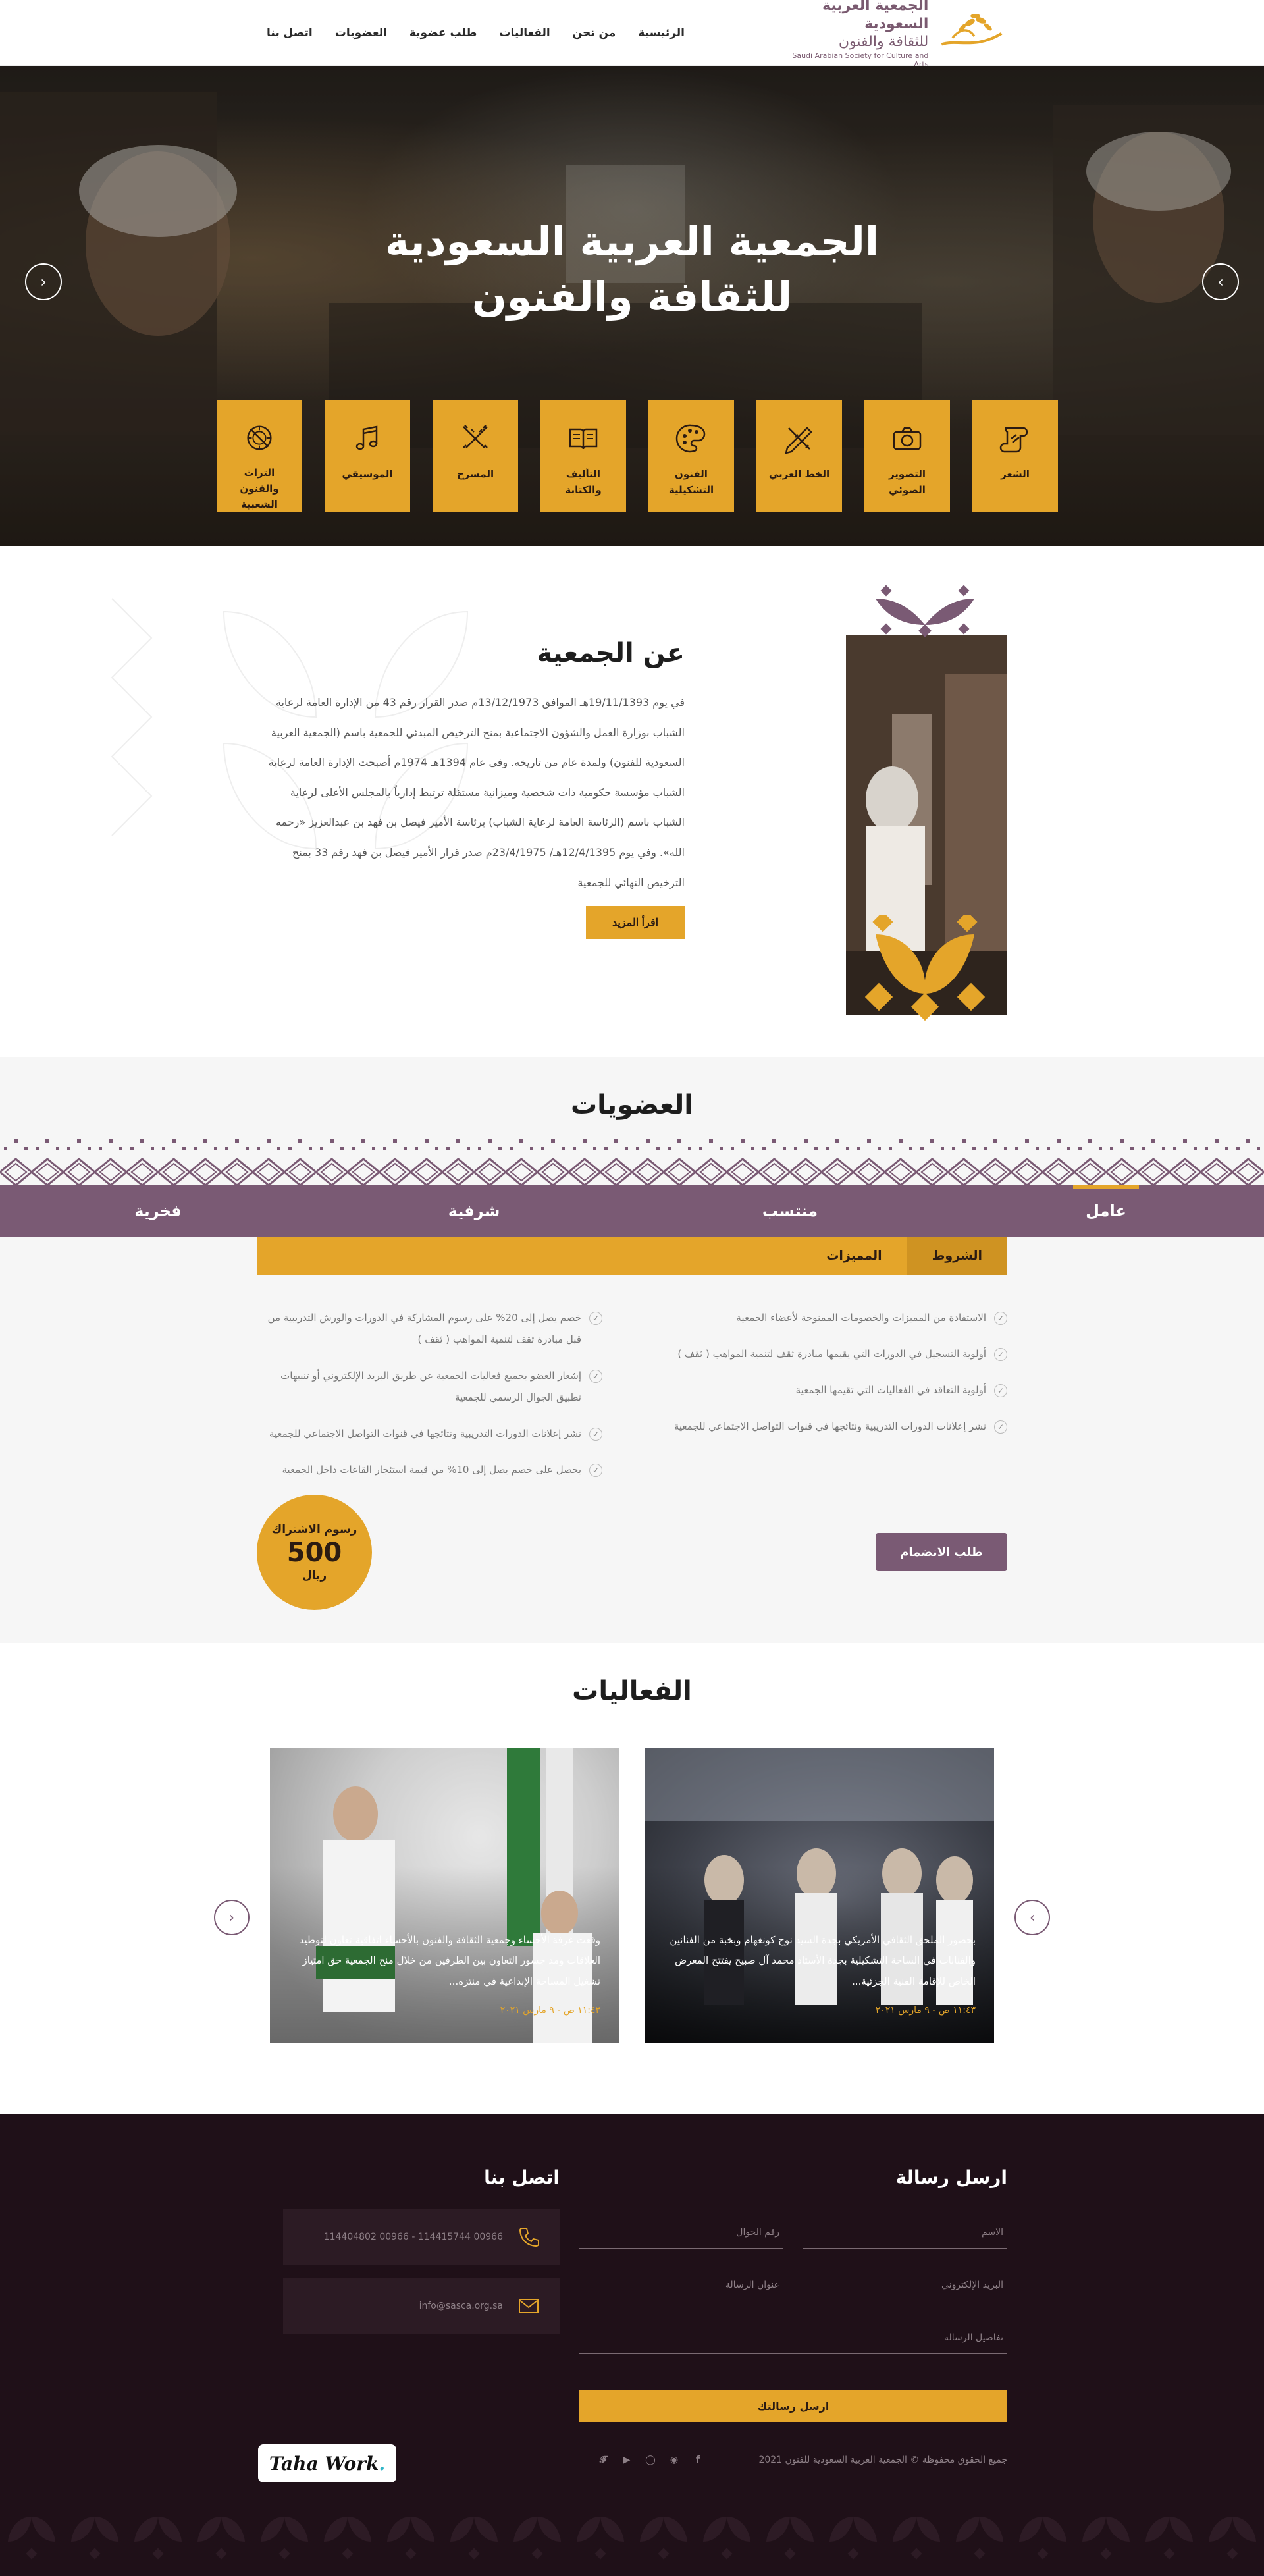 Image resolution: width=1264 pixels, height=2576 pixels. I want to click on hero-title: الجمعية العربية السعودية للثقافة والفنون, so click(632, 269).